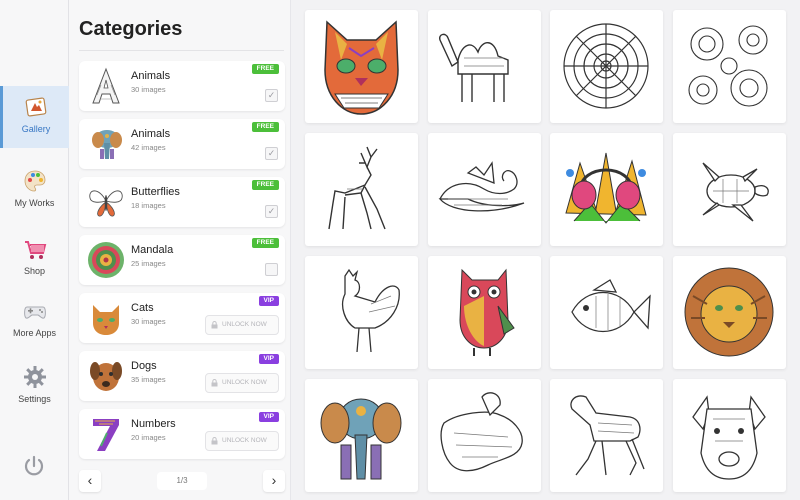 This screenshot has width=800, height=500. Describe the element at coordinates (729, 189) in the screenshot. I see `gallery-tile-sea-turtle` at that location.